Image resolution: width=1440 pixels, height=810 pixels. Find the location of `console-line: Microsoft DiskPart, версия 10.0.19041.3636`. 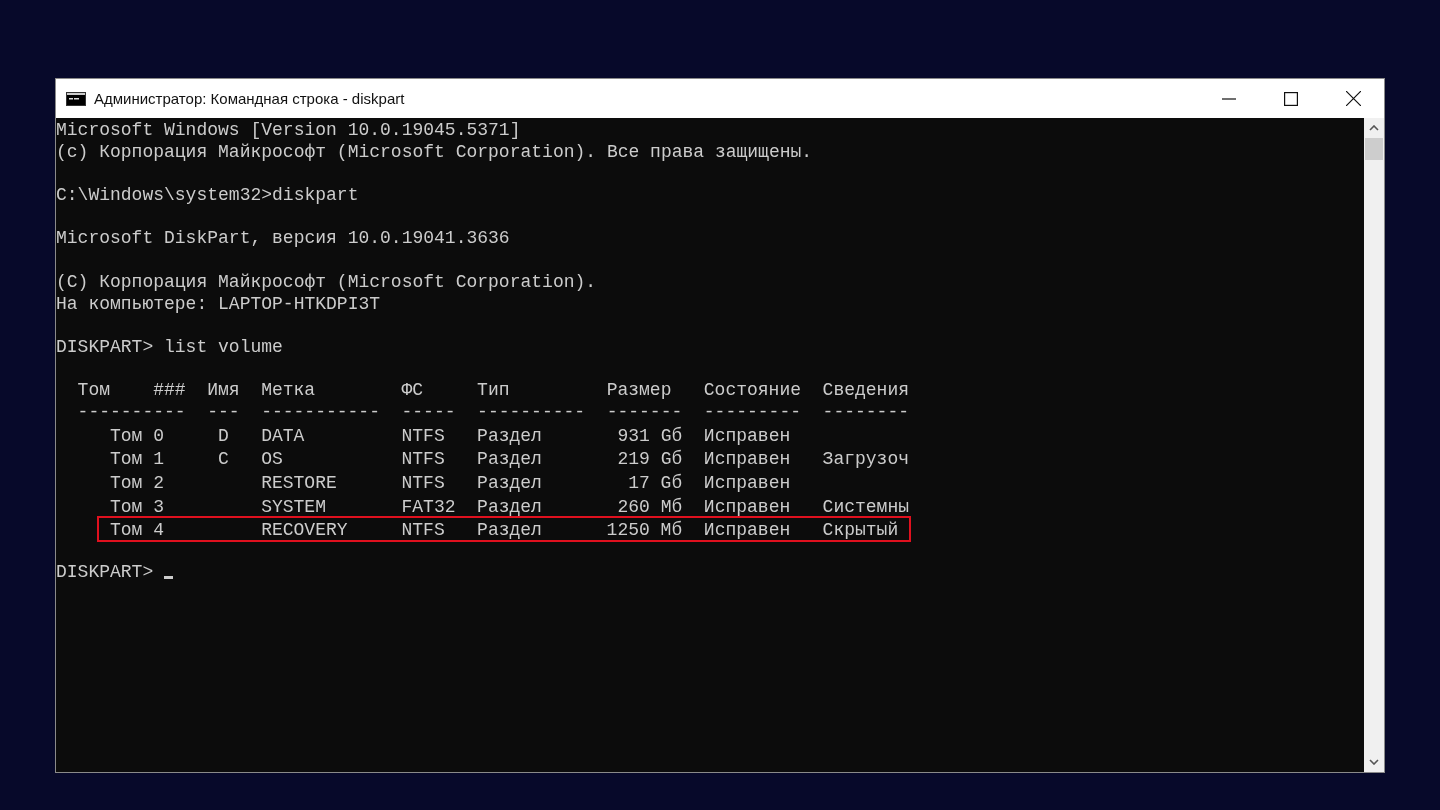

console-line: Microsoft DiskPart, версия 10.0.19041.3636 is located at coordinates (283, 238).